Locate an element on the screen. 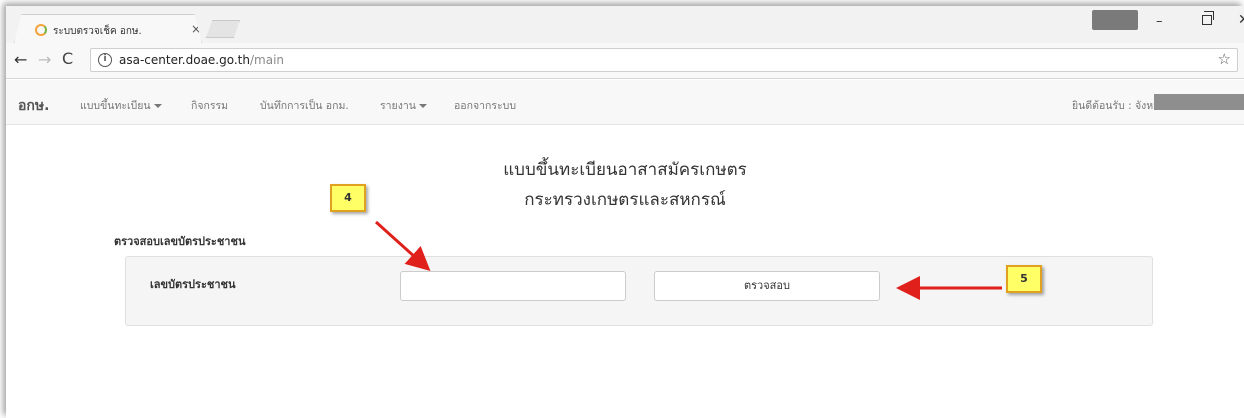 The width and height of the screenshot is (1244, 418). id-check-panel: เลขบัตรประชาชน ตรวจสอบ is located at coordinates (639, 291).